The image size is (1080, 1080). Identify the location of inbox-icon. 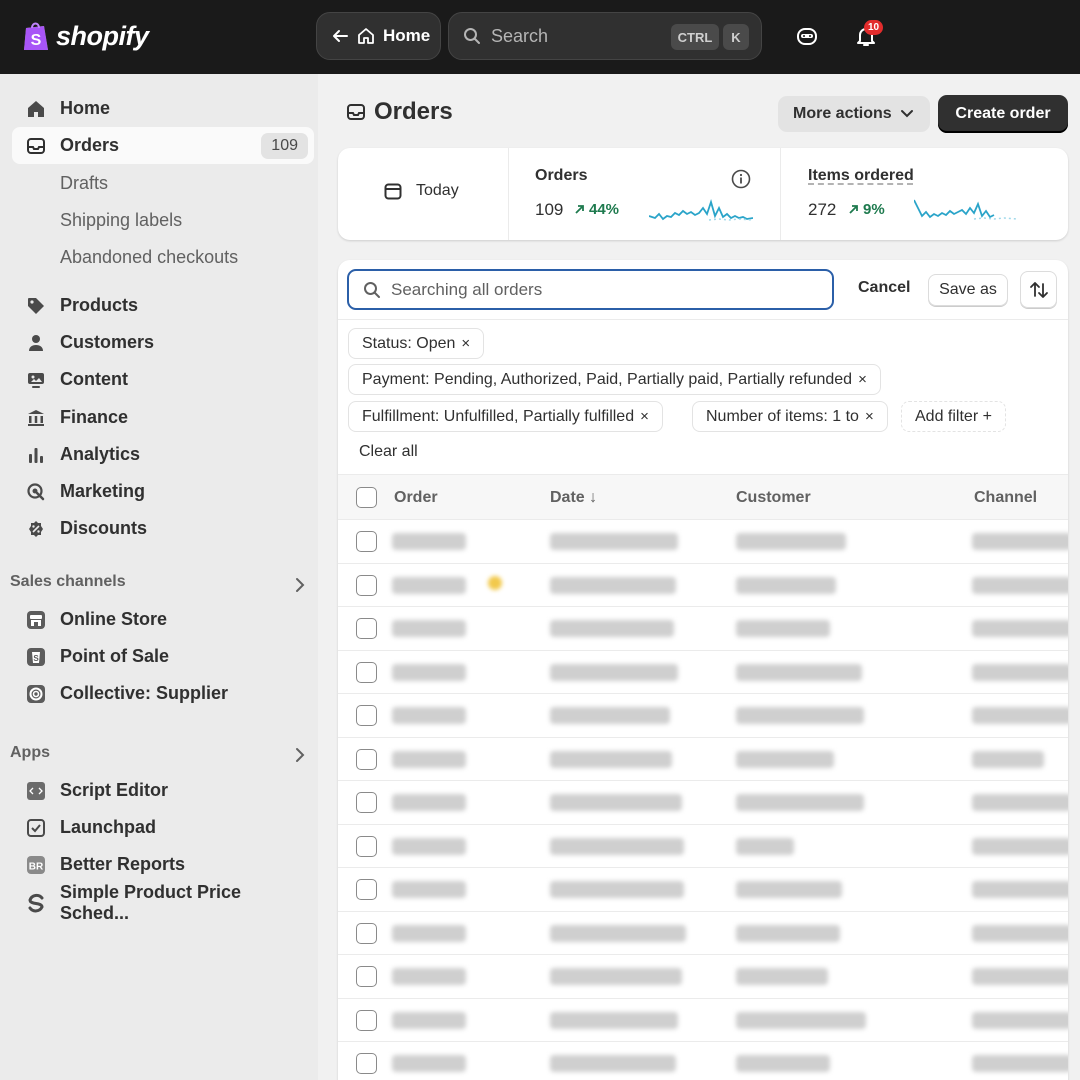
(36, 146).